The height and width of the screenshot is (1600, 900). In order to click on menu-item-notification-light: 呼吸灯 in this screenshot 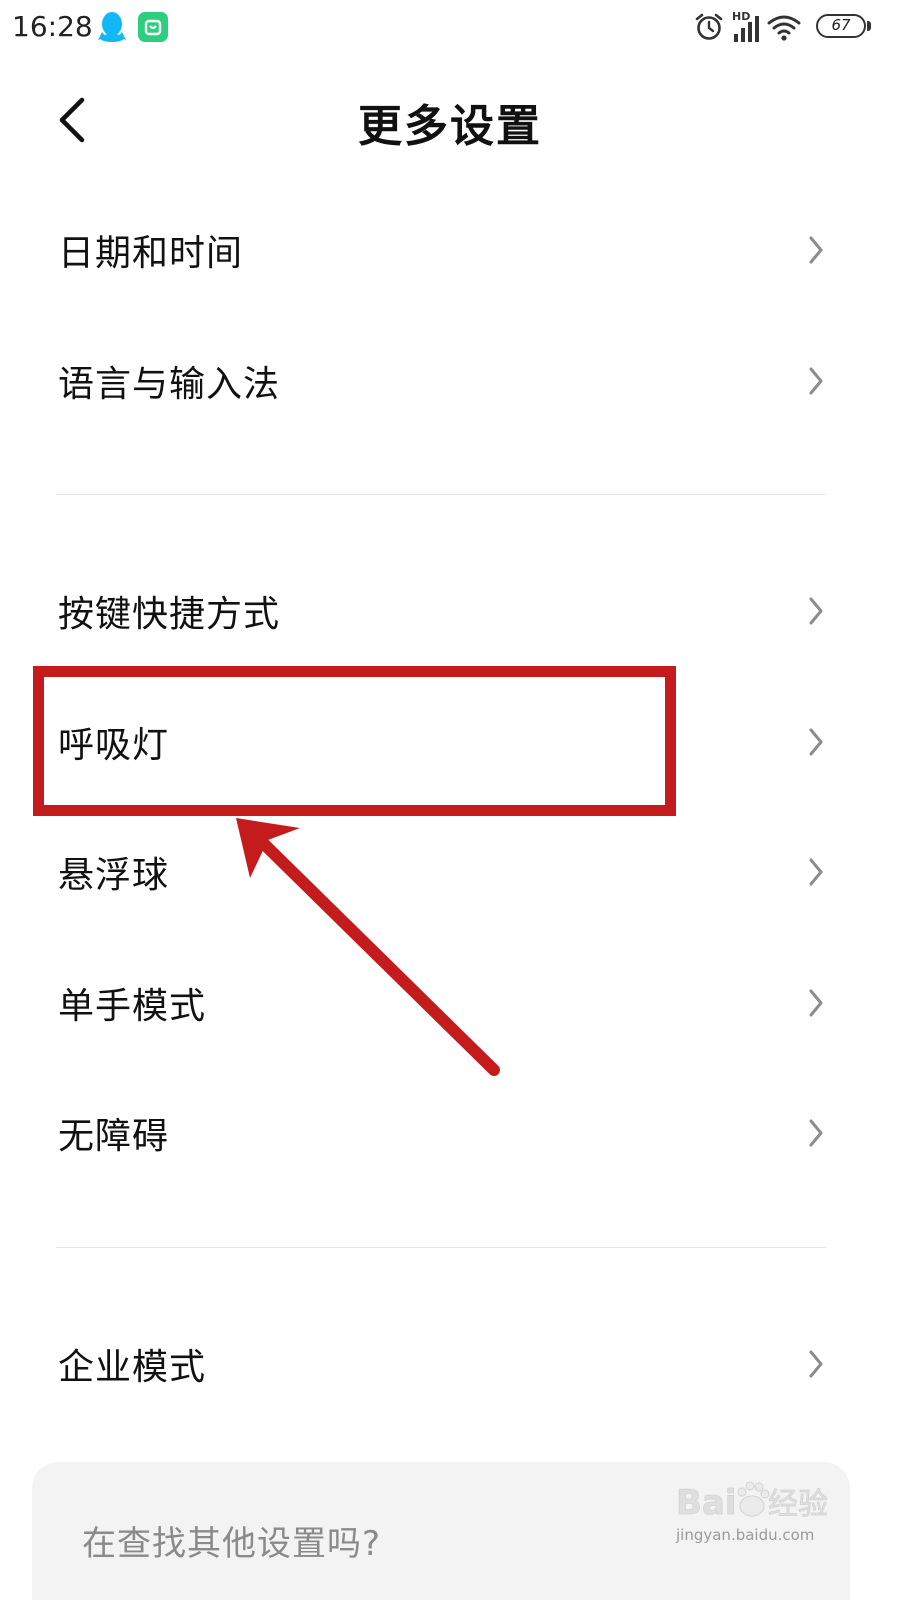, I will do `click(450, 742)`.